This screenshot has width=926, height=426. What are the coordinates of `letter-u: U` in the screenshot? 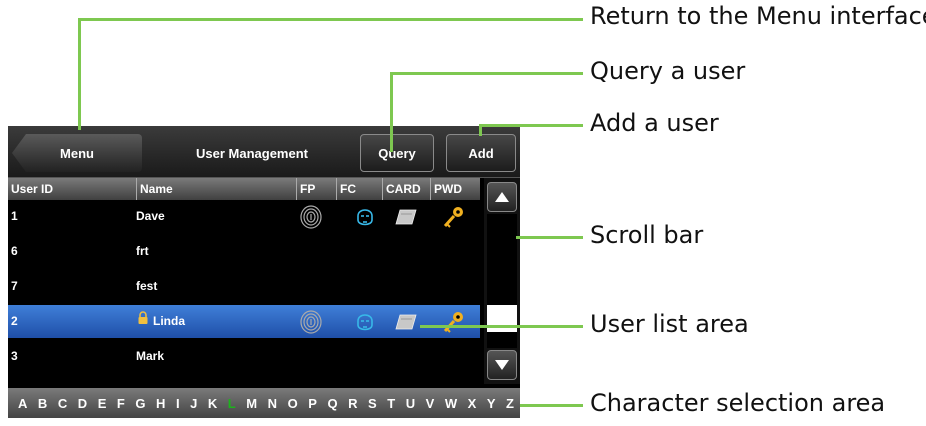 It's located at (410, 403).